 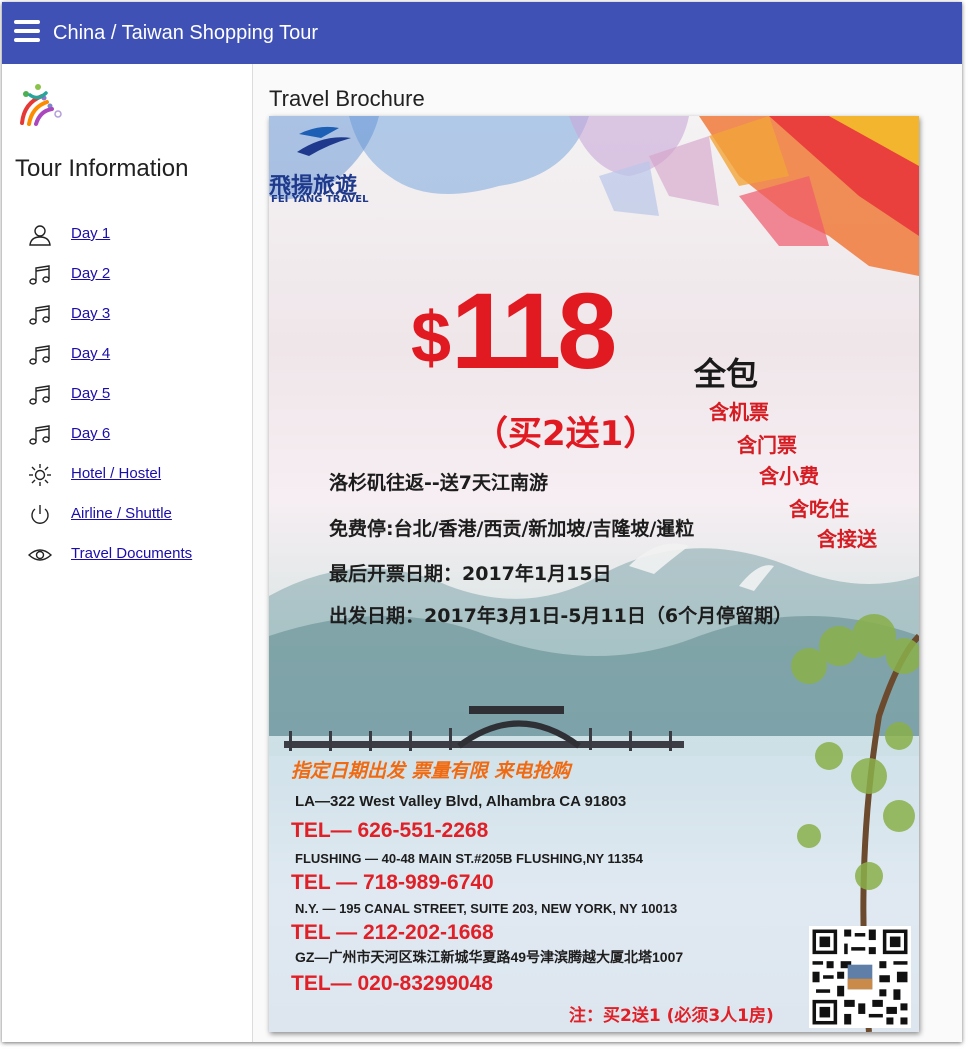 What do you see at coordinates (561, 616) in the screenshot?
I see `brochure-line-4: 出发日期：2017年3月1日-5月11日（6个月停留期）` at bounding box center [561, 616].